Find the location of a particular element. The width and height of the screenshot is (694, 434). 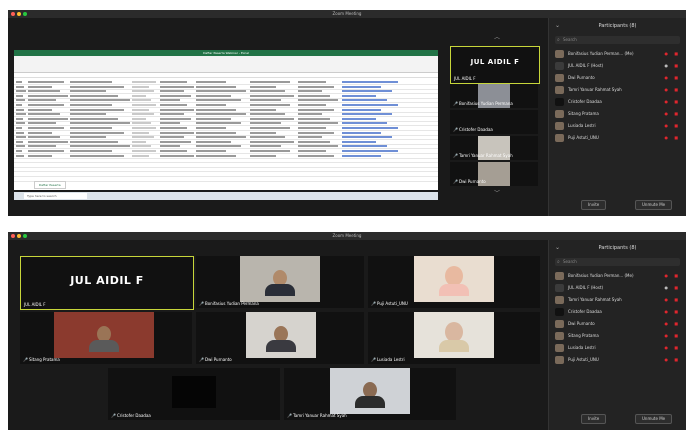

video-tile: 🎤Sitang Pratama is located at coordinates (106, 338).